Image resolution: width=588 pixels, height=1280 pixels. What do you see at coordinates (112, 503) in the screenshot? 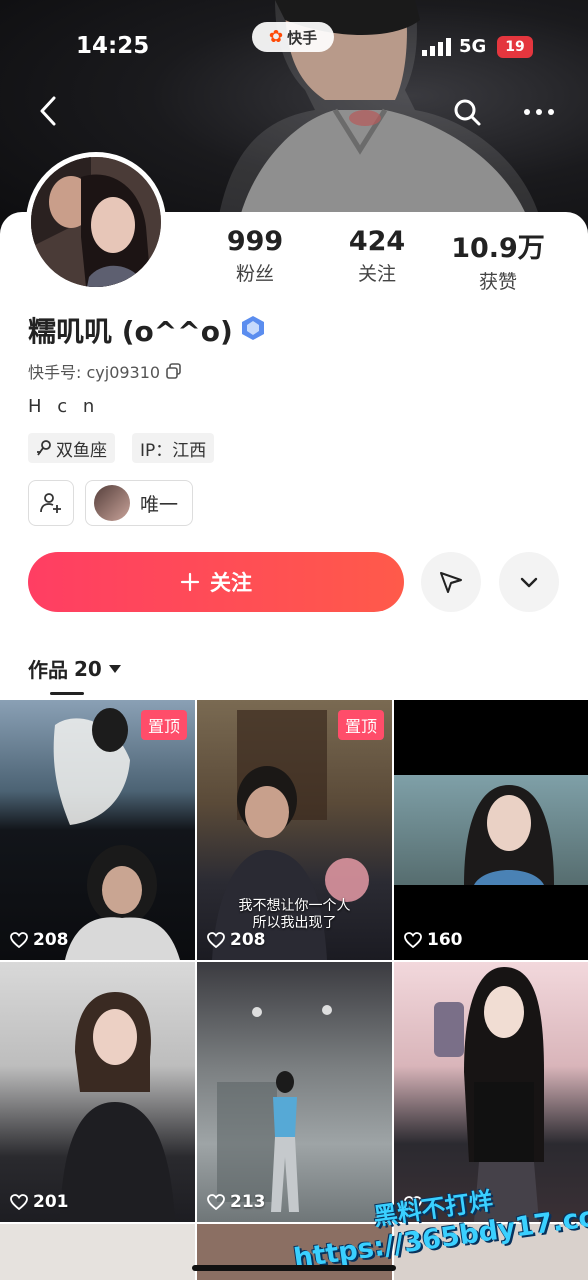
I see `friend-avatar` at bounding box center [112, 503].